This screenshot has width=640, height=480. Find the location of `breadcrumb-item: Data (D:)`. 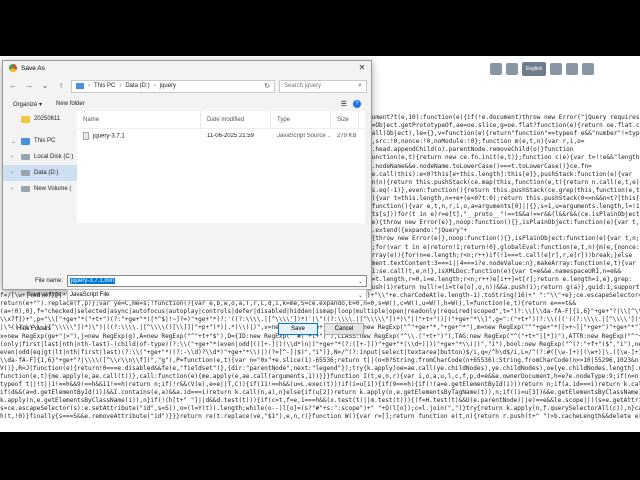

breadcrumb-item: Data (D:) is located at coordinates (137, 86).